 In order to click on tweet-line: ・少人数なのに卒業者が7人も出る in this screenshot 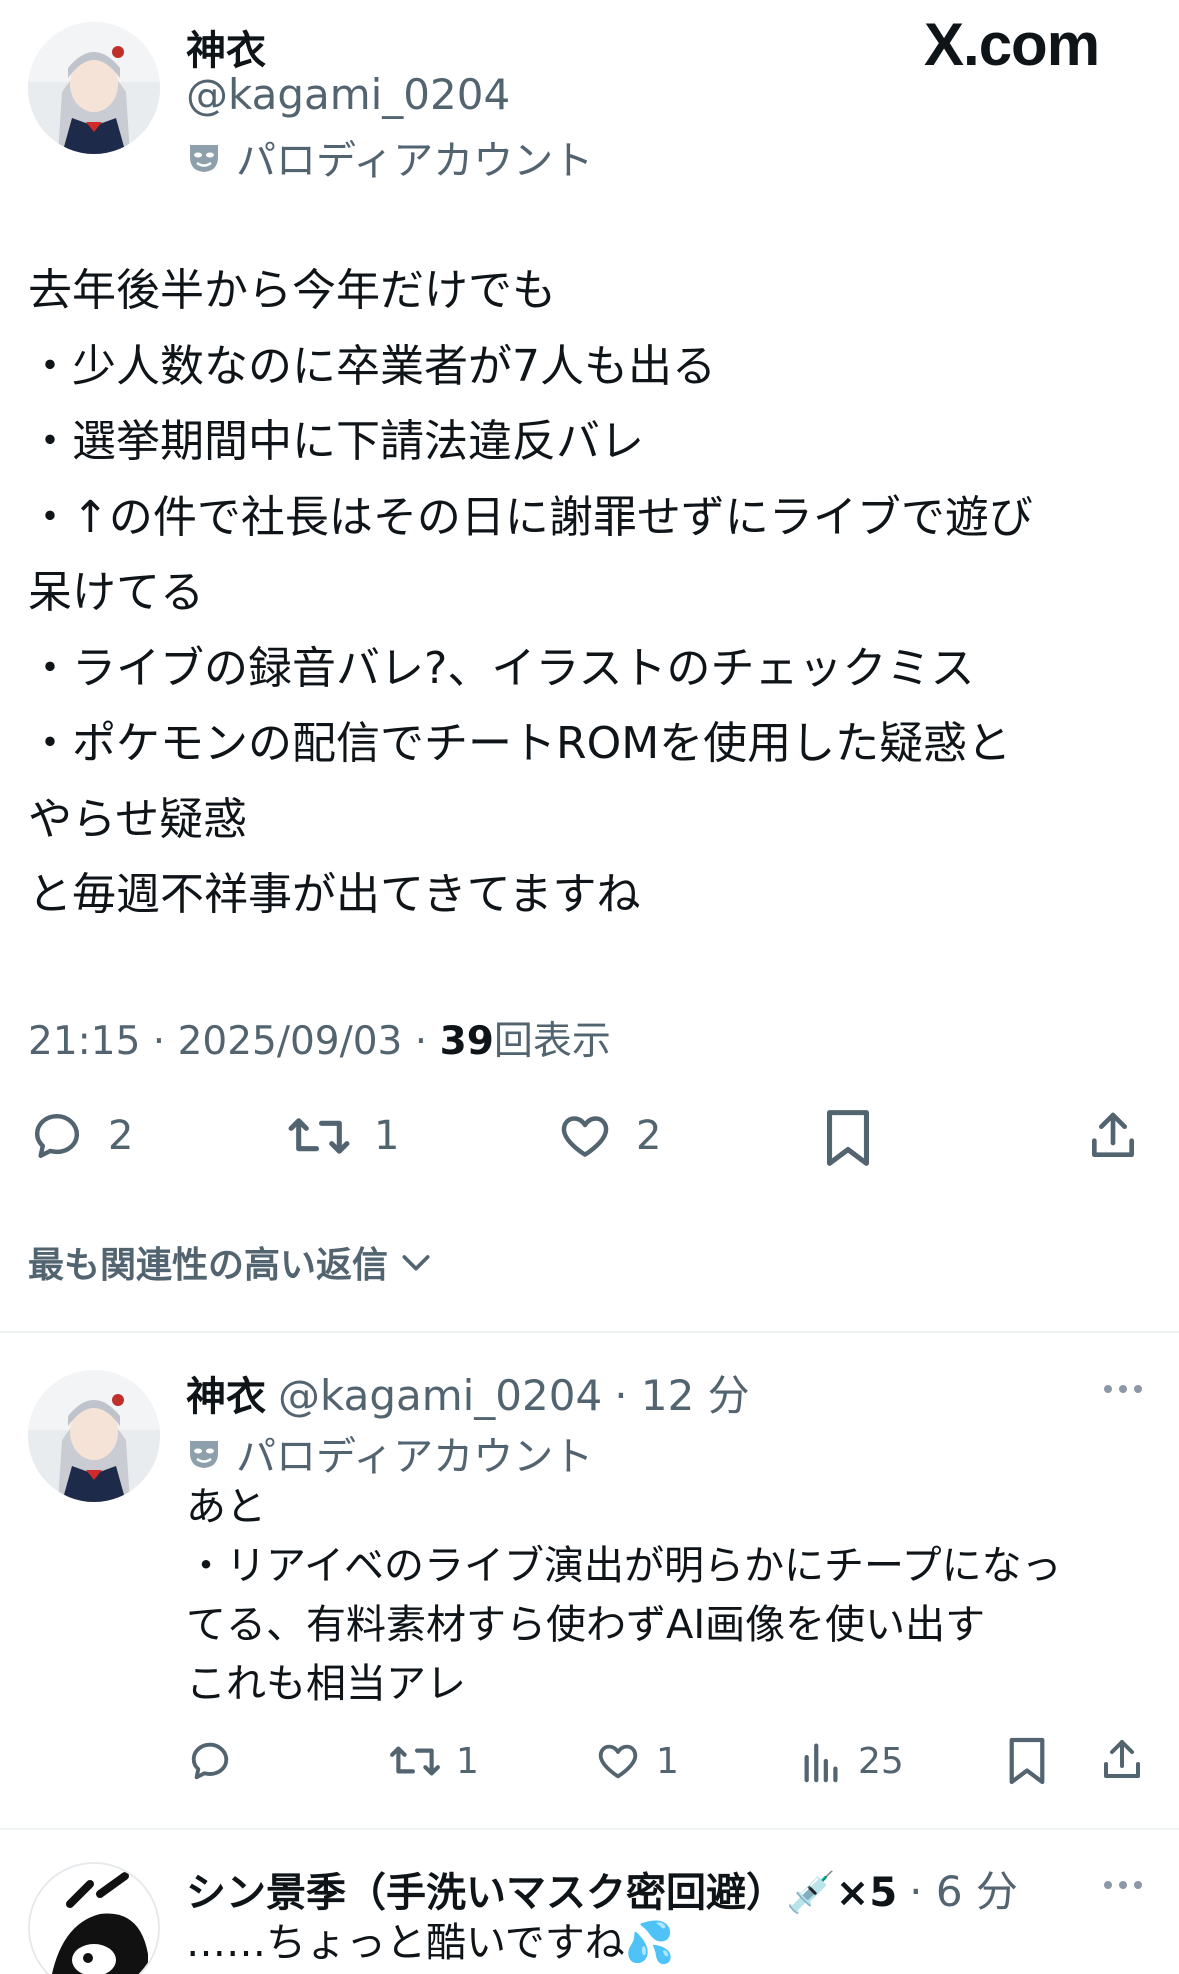, I will do `click(372, 366)`.